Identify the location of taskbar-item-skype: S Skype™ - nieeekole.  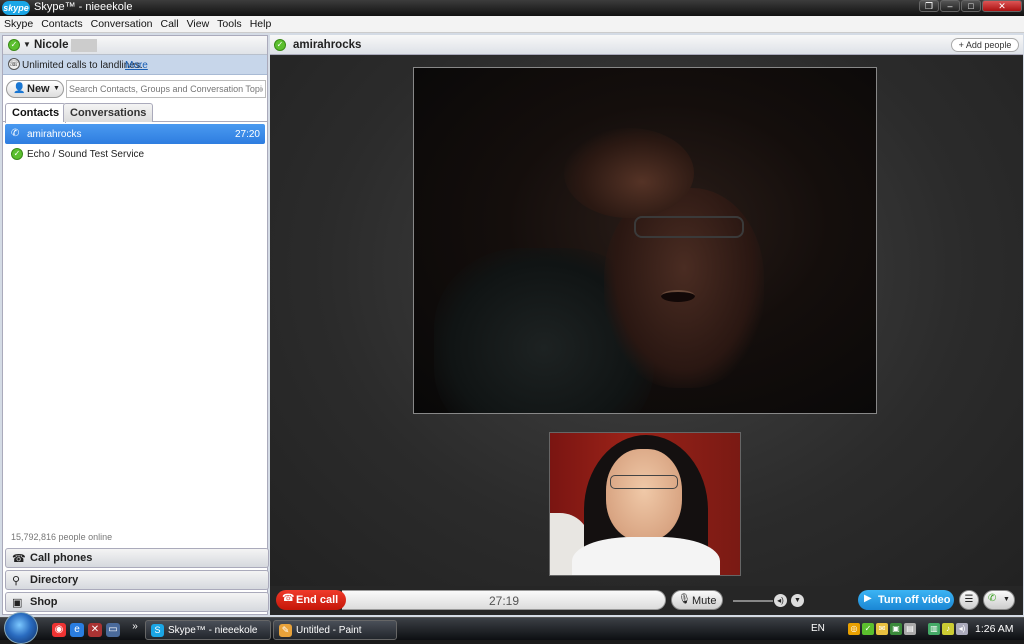
(208, 630).